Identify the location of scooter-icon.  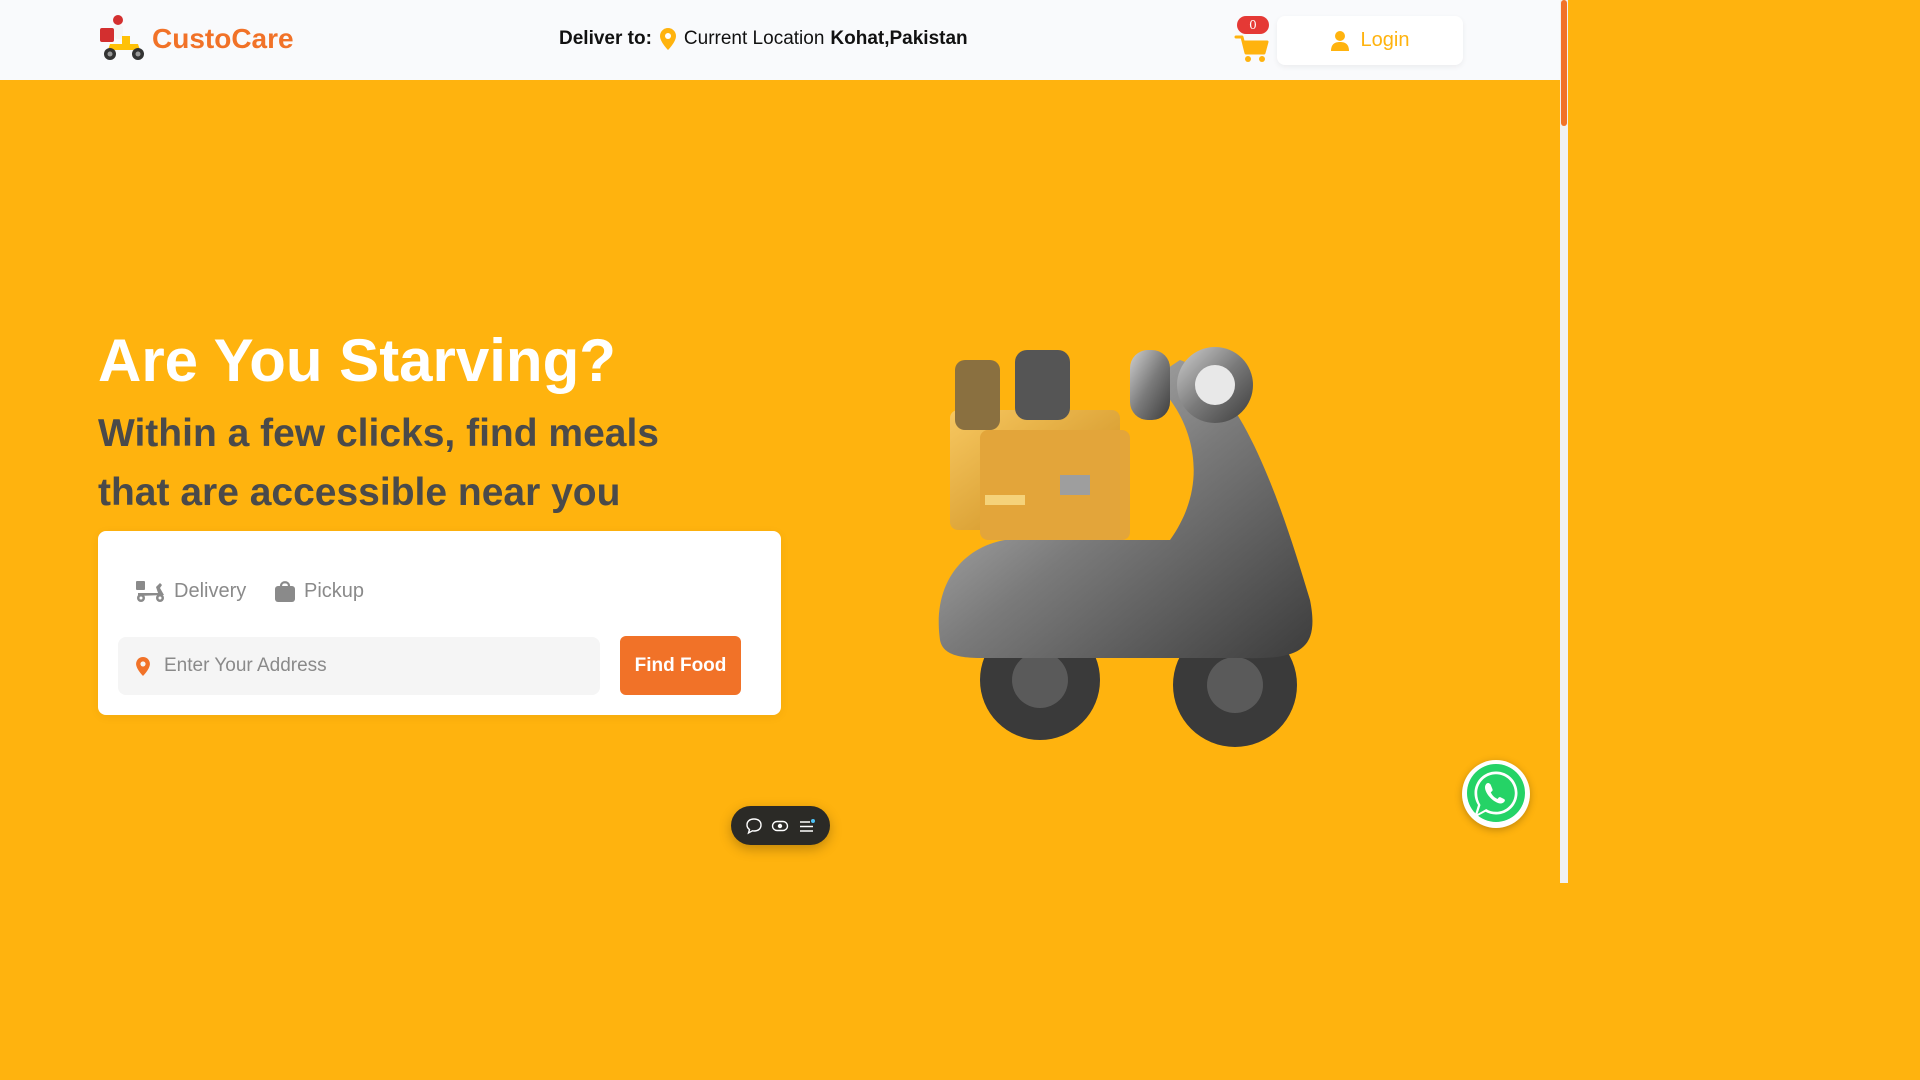
(150, 591).